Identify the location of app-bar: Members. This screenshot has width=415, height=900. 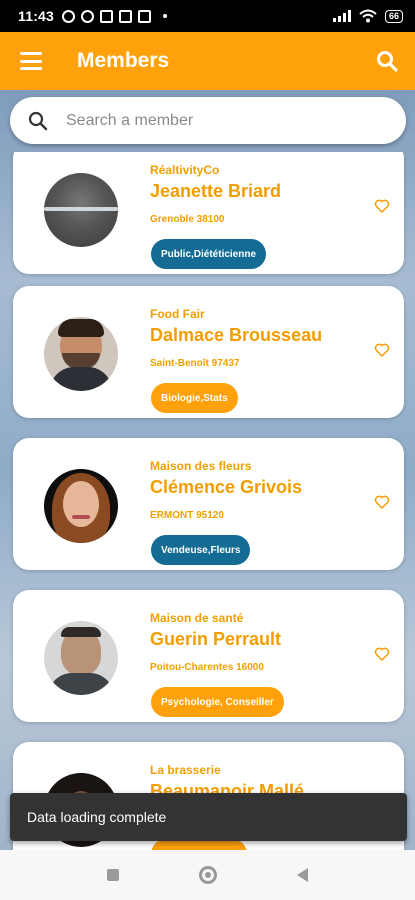
(207, 61).